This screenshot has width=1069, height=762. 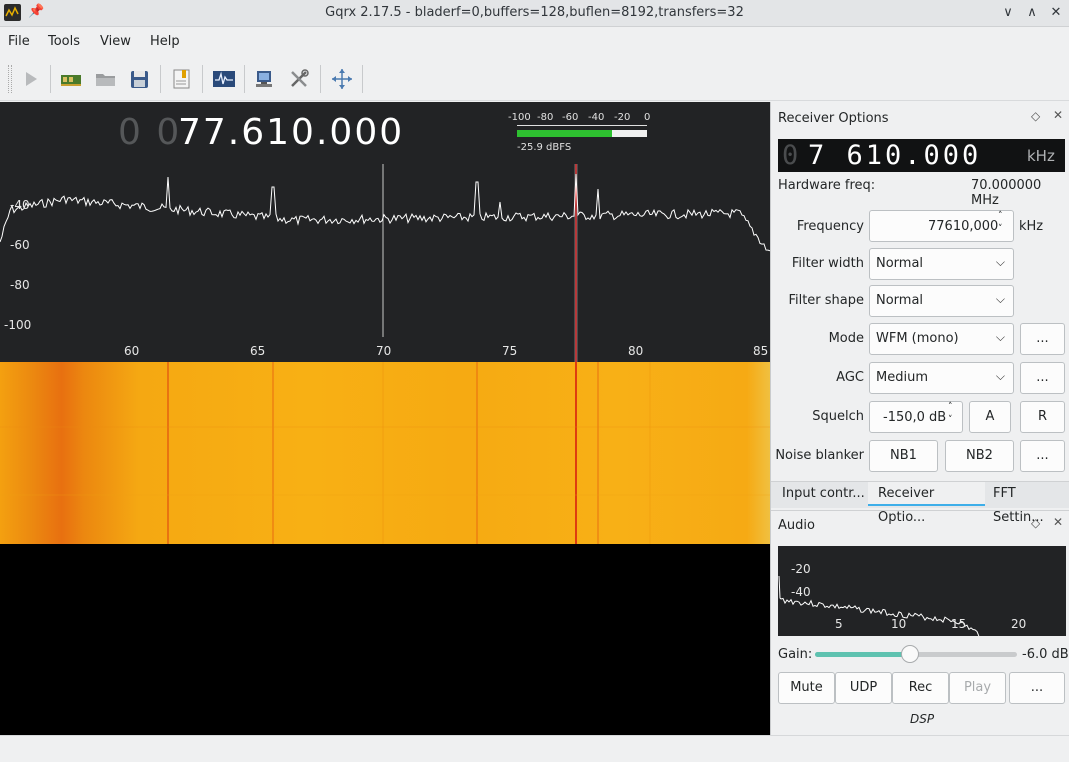 I want to click on remote-control-icon, so click(x=265, y=79).